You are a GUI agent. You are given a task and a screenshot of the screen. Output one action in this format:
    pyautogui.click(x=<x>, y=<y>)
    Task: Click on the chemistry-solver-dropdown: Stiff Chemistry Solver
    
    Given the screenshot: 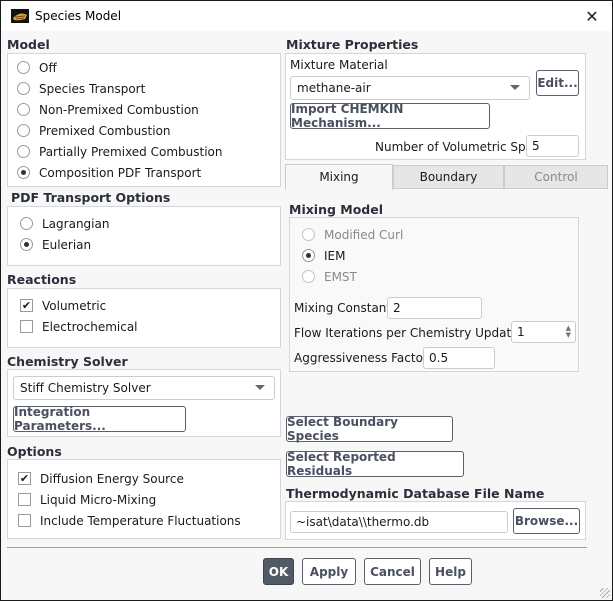 What is the action you would take?
    pyautogui.click(x=144, y=388)
    